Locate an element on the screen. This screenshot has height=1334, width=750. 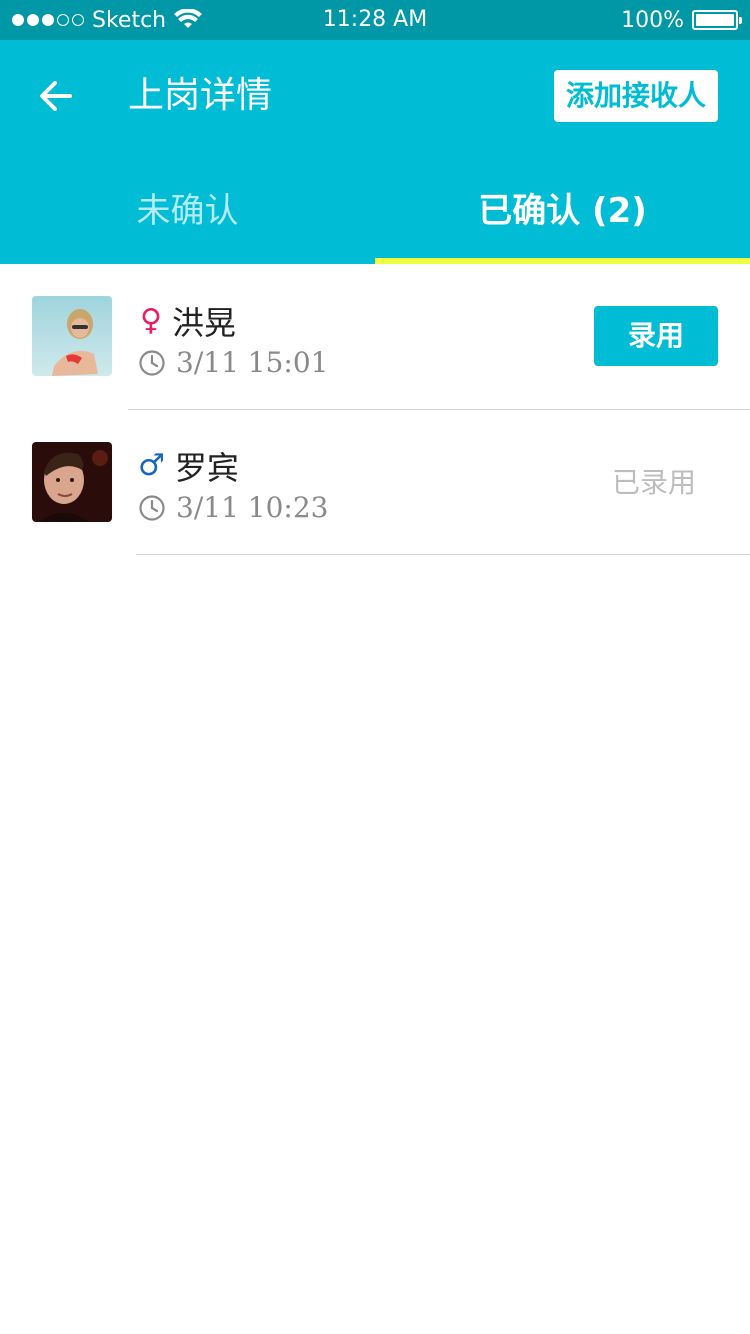
tab-unconfirmed: 未确认 is located at coordinates (187, 220).